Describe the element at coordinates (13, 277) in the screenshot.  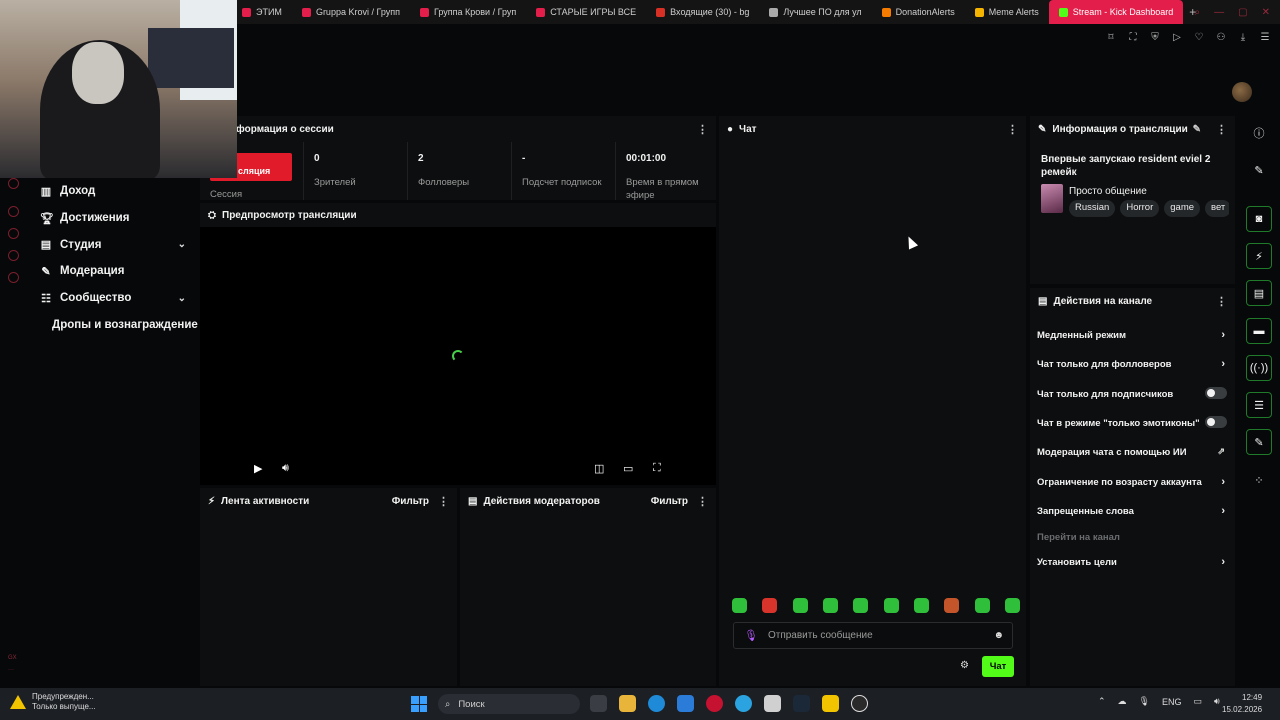
I see `rail-settings-icon` at that location.